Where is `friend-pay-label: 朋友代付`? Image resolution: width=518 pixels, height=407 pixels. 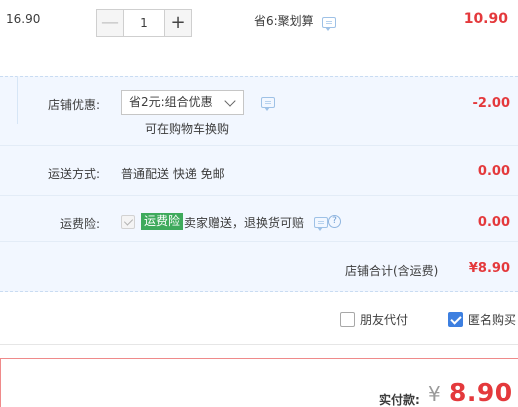 friend-pay-label: 朋友代付 is located at coordinates (384, 320).